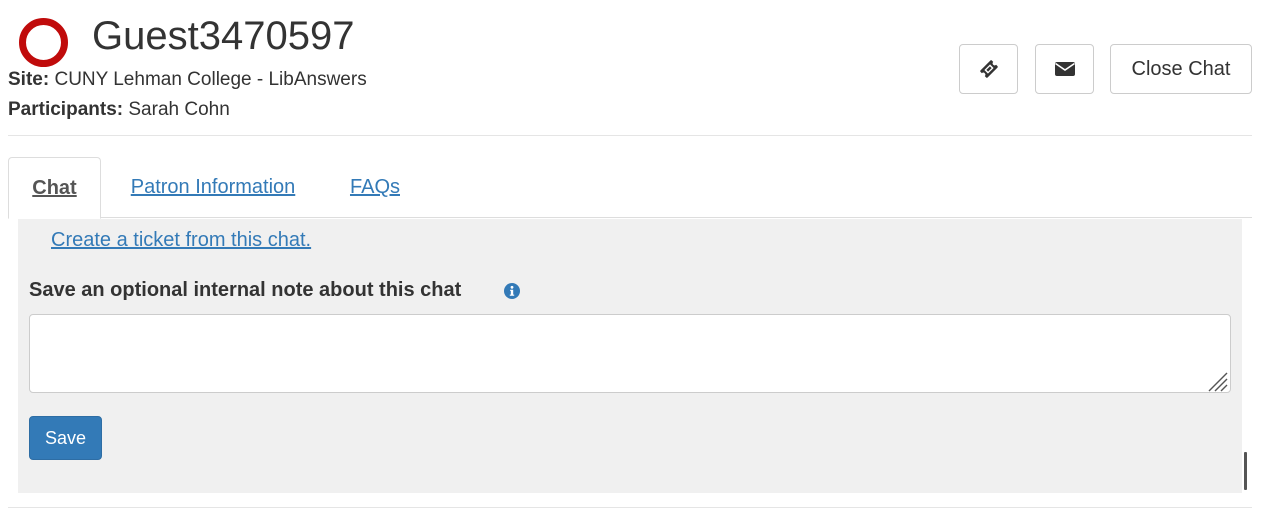 Image resolution: width=1261 pixels, height=520 pixels. What do you see at coordinates (512, 291) in the screenshot?
I see `info-icon` at bounding box center [512, 291].